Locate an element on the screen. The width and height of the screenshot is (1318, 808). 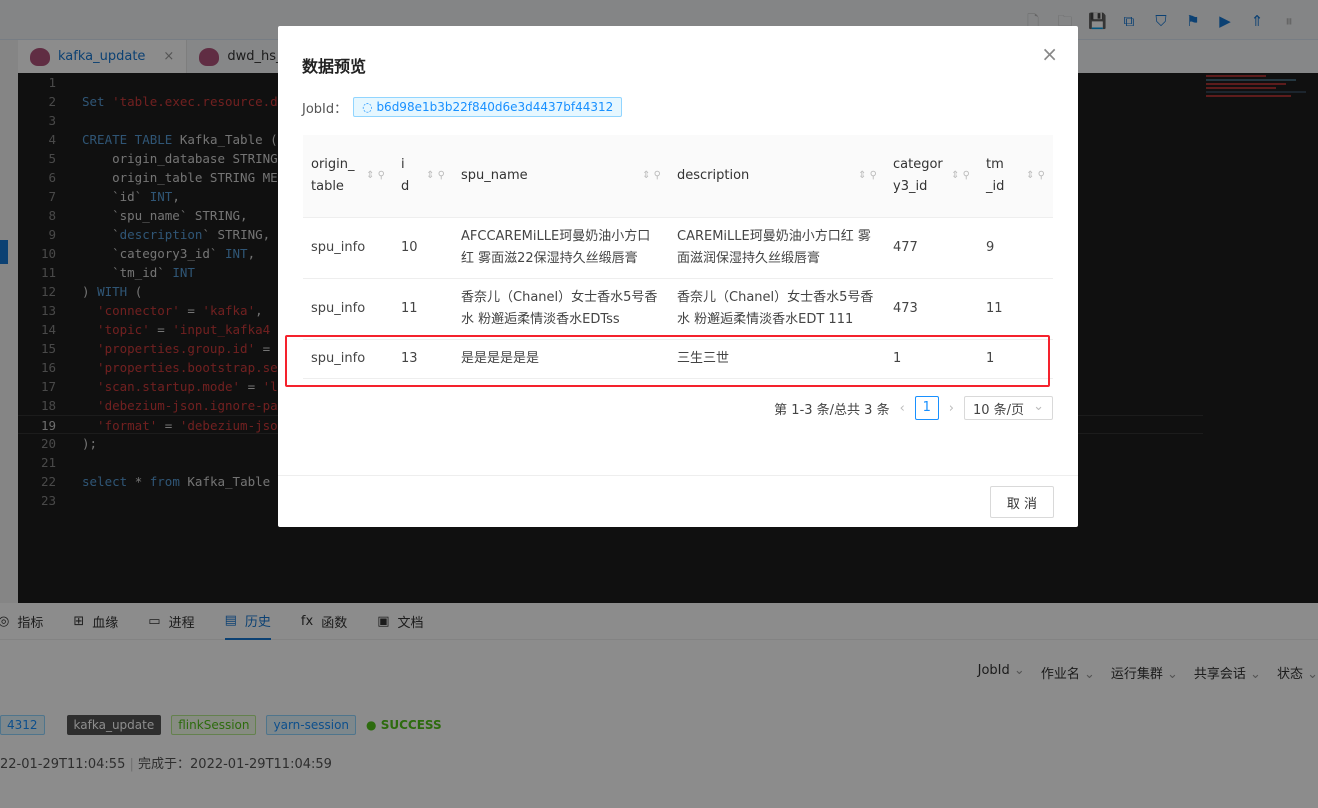
chevron-down-icon: ⌄ is located at coordinates (1038, 406).